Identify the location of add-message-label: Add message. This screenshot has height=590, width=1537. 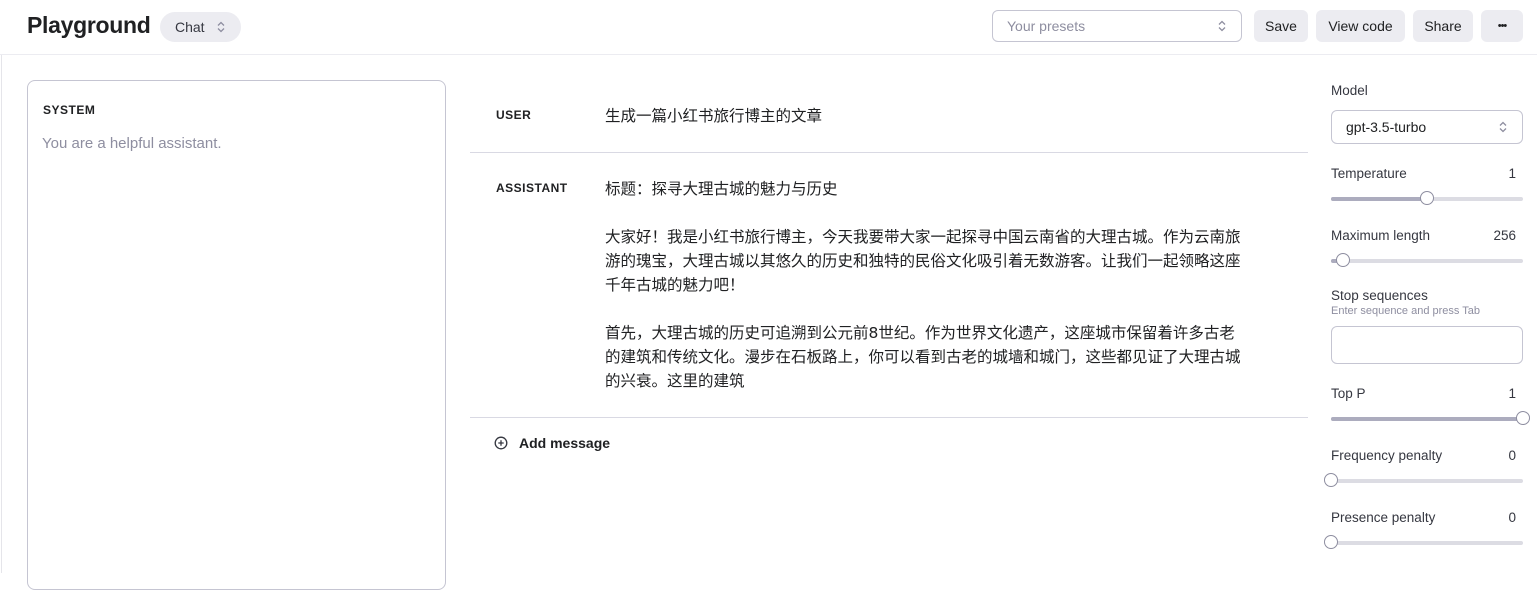
(565, 443).